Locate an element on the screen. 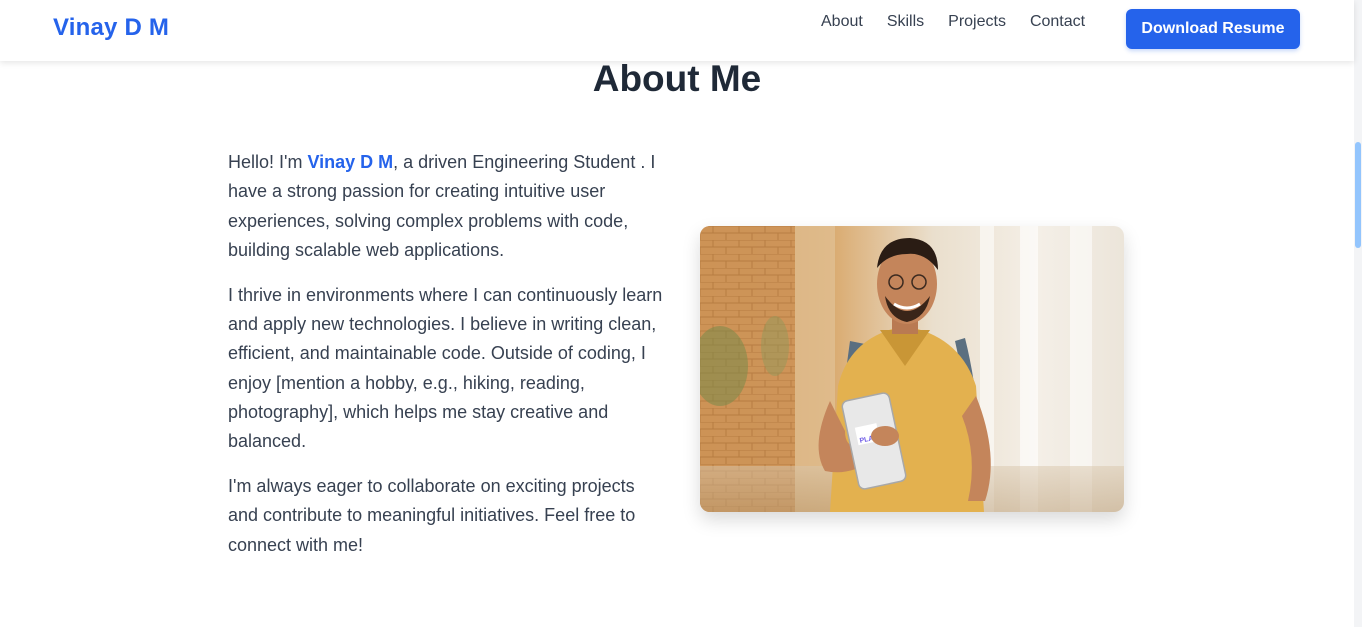 This screenshot has width=1362, height=627. highlighted-name: Vinay D M is located at coordinates (350, 162).